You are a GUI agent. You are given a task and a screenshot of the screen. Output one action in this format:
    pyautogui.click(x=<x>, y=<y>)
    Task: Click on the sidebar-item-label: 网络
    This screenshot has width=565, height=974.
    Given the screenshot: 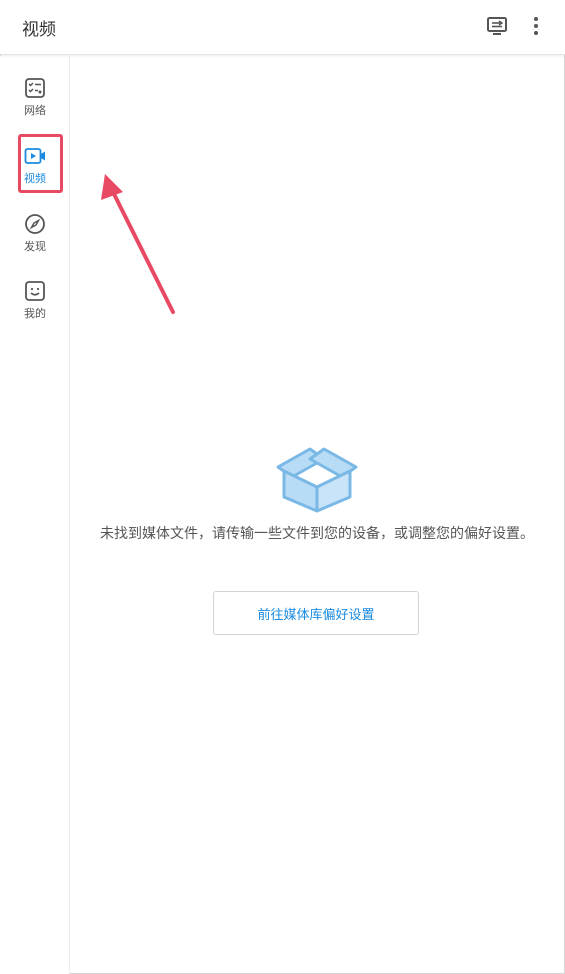 What is the action you would take?
    pyautogui.click(x=35, y=110)
    